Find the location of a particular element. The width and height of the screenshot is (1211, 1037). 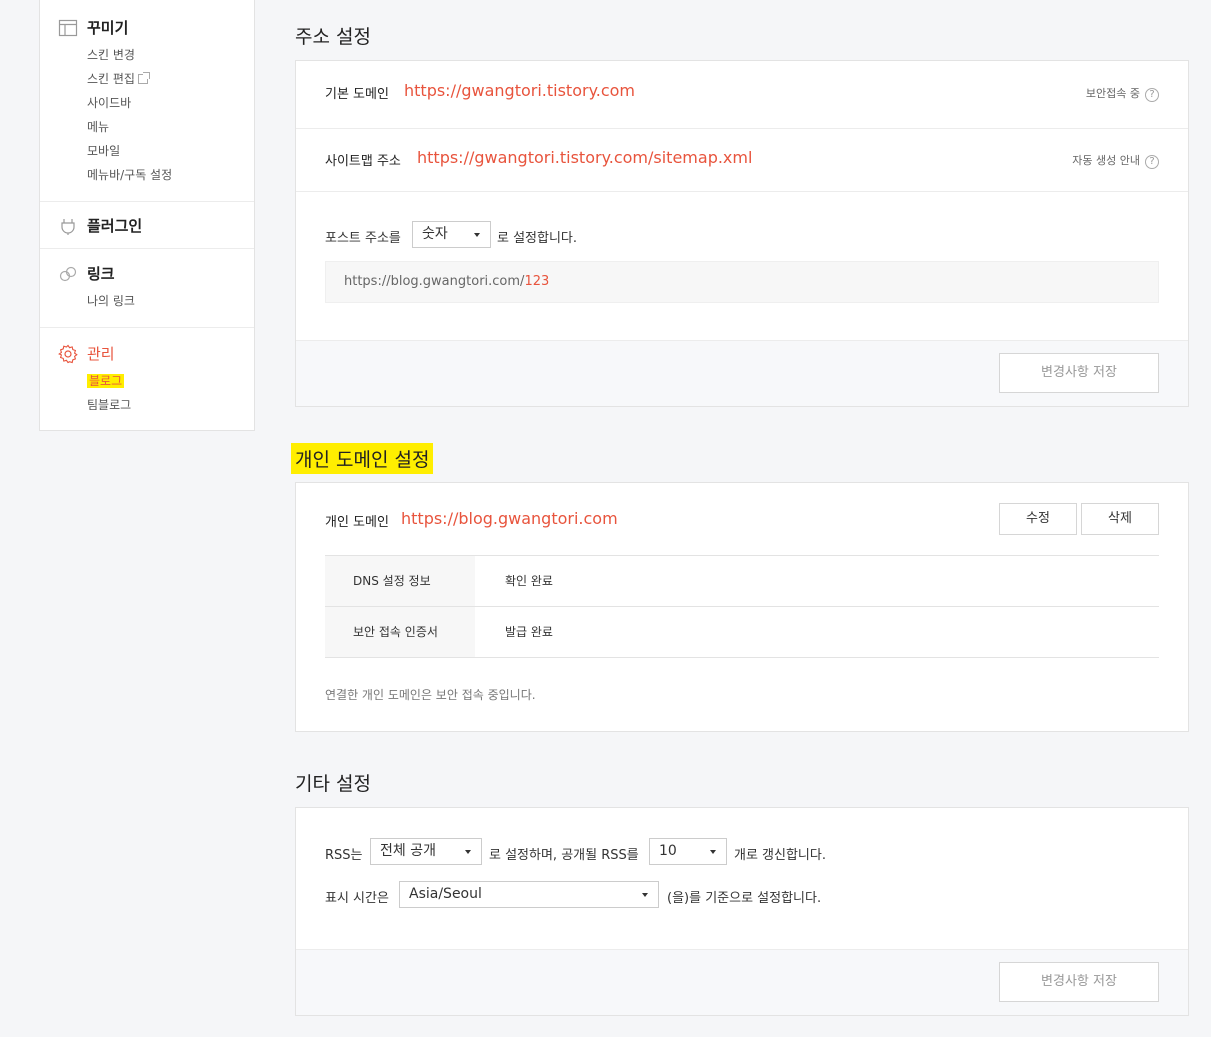

link-icon is located at coordinates (68, 274).